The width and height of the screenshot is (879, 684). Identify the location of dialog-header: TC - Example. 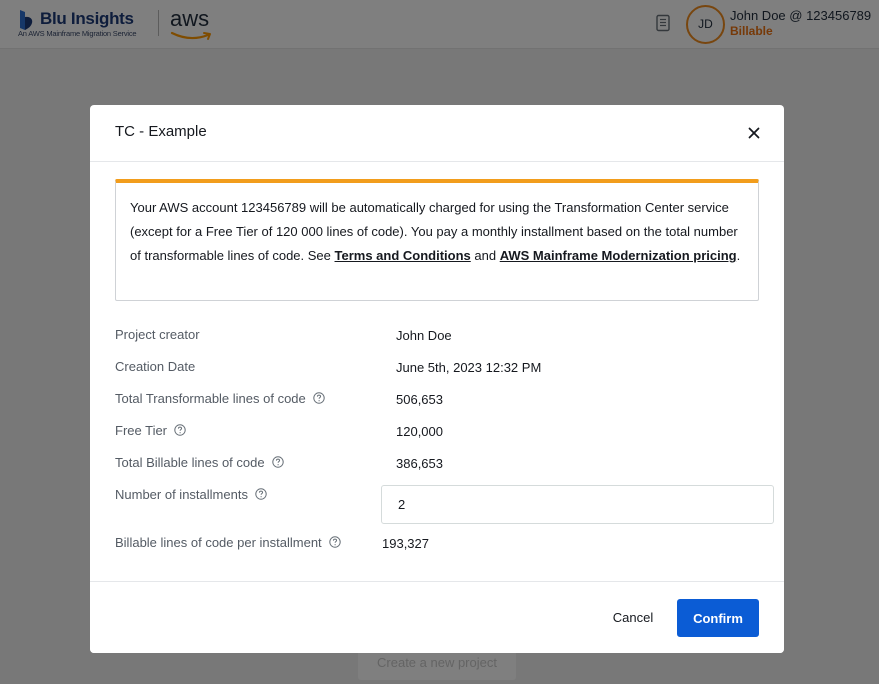
(437, 133).